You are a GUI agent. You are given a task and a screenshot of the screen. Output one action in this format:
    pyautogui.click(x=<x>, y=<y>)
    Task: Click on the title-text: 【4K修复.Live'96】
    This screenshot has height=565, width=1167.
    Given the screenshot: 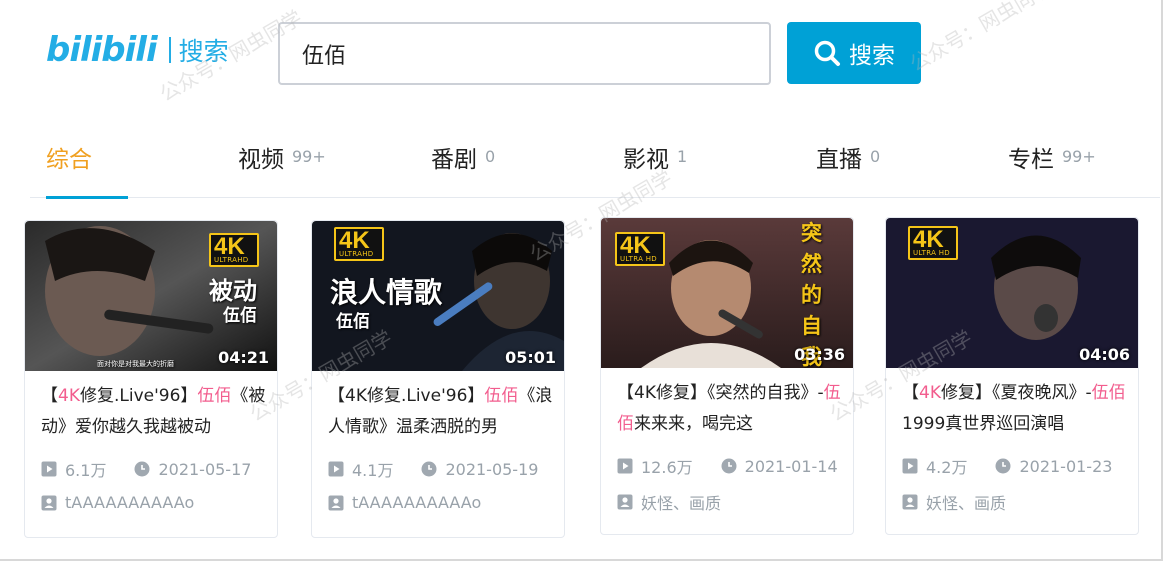 What is the action you would take?
    pyautogui.click(x=406, y=396)
    